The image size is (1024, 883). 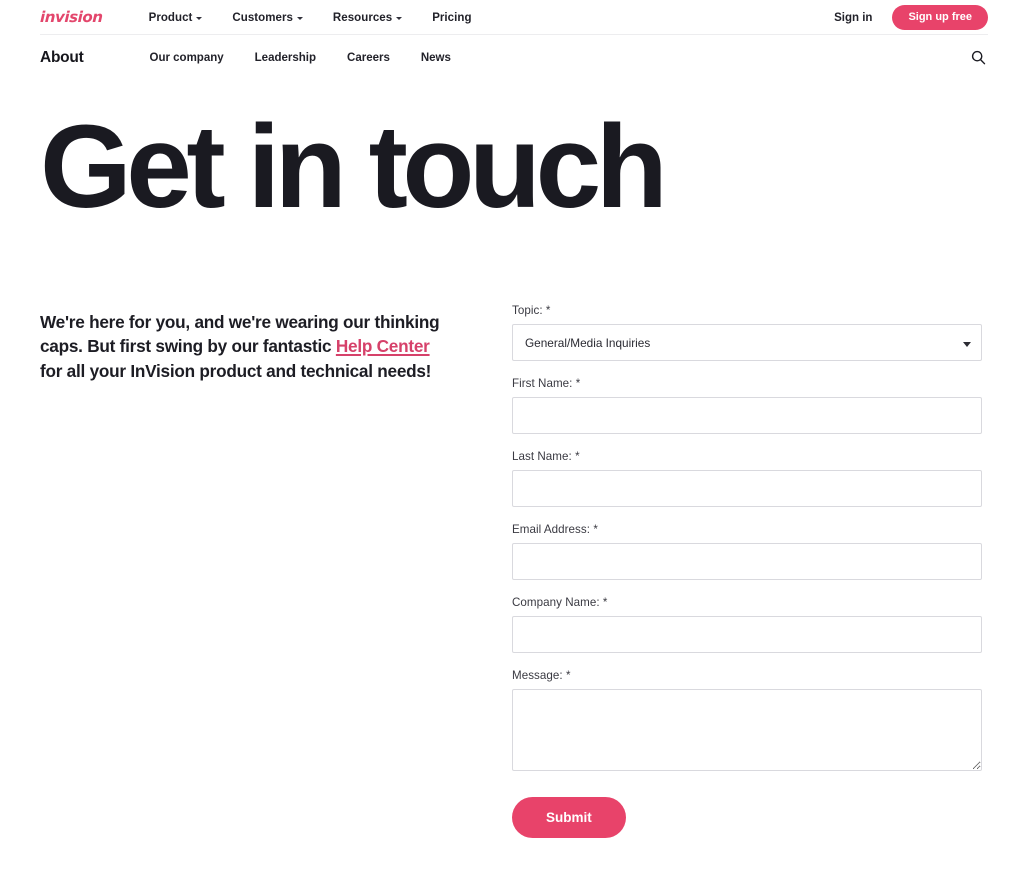 I want to click on label-email: Email Address: *, so click(x=747, y=529).